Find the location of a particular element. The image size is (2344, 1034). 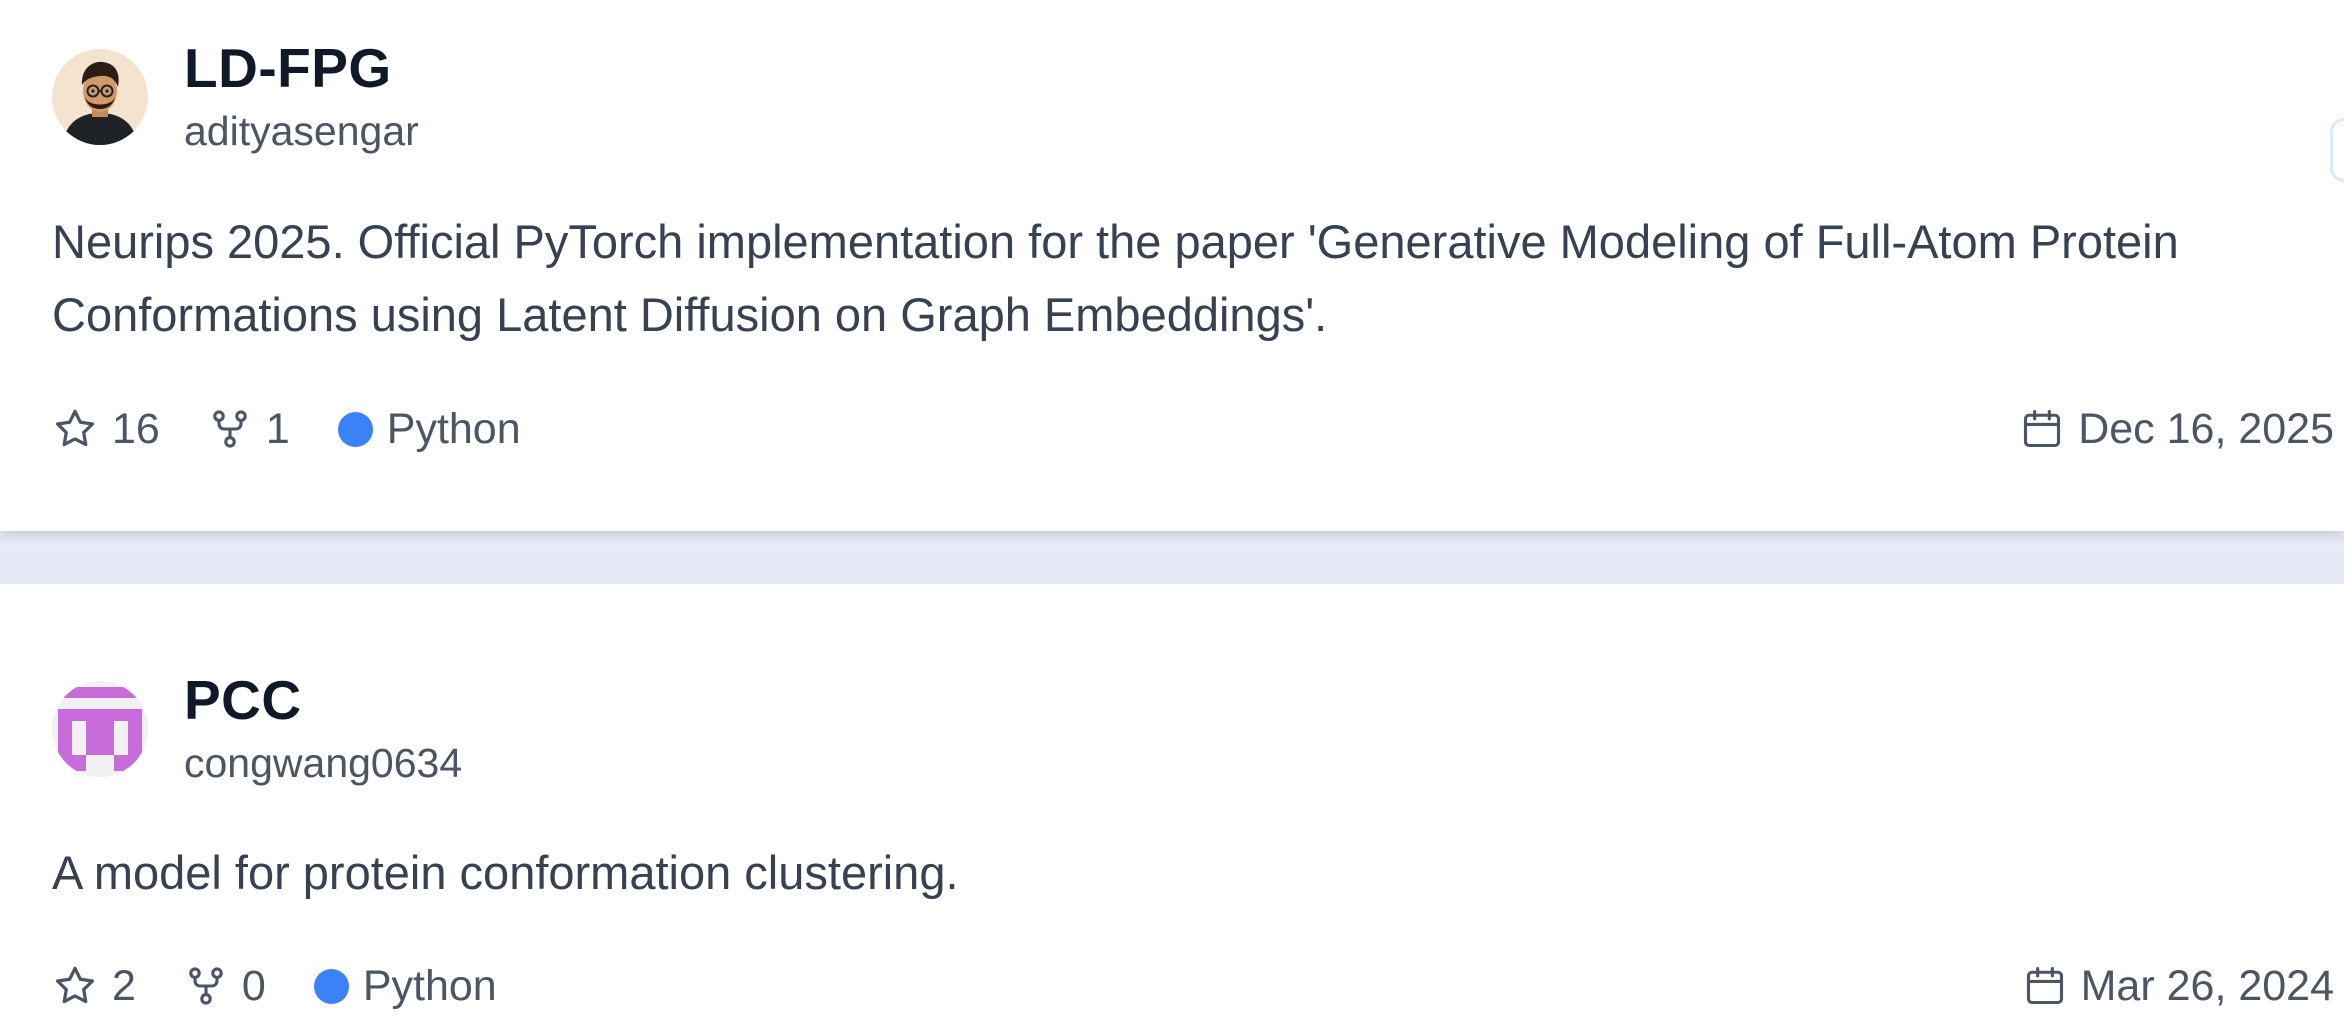

repo-owner: adityasengar is located at coordinates (301, 131).